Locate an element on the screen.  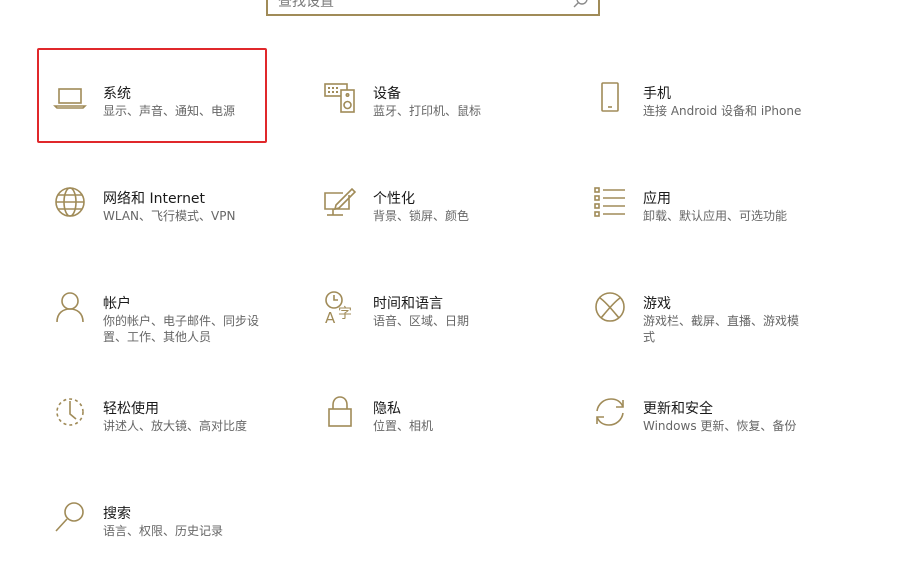
ease-of-access-icon is located at coordinates (70, 412).